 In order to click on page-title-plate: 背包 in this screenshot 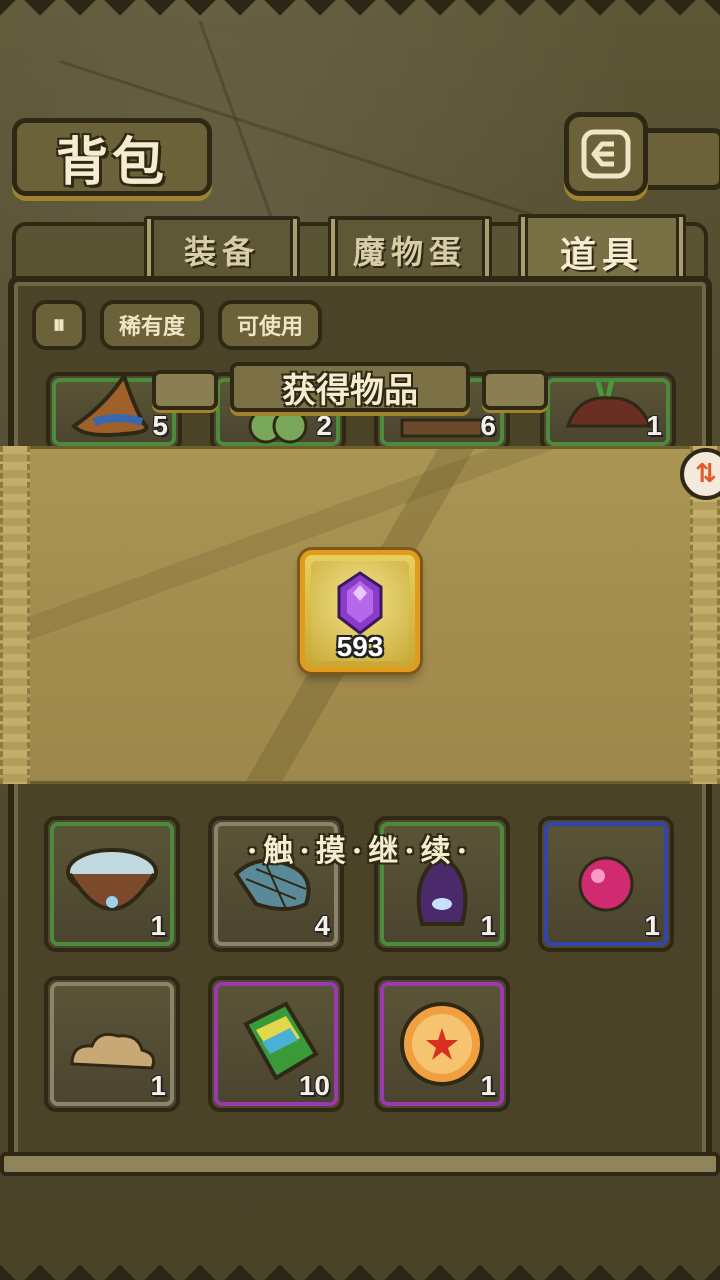, I will do `click(112, 157)`.